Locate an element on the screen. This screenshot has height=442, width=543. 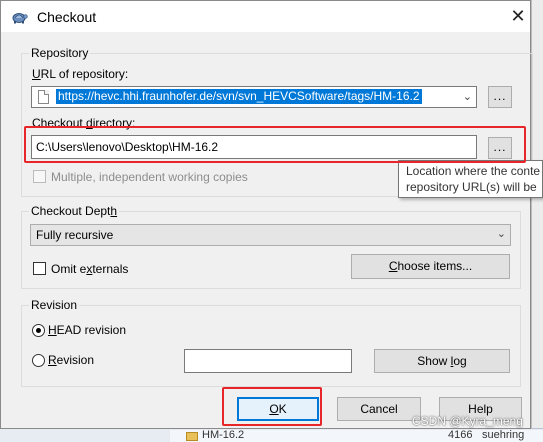
checkout-directory-label: Checkout directory: is located at coordinates (84, 123).